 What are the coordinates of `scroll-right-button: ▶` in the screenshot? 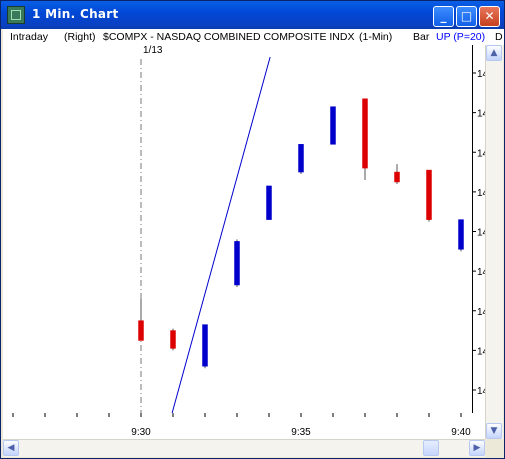 It's located at (477, 448).